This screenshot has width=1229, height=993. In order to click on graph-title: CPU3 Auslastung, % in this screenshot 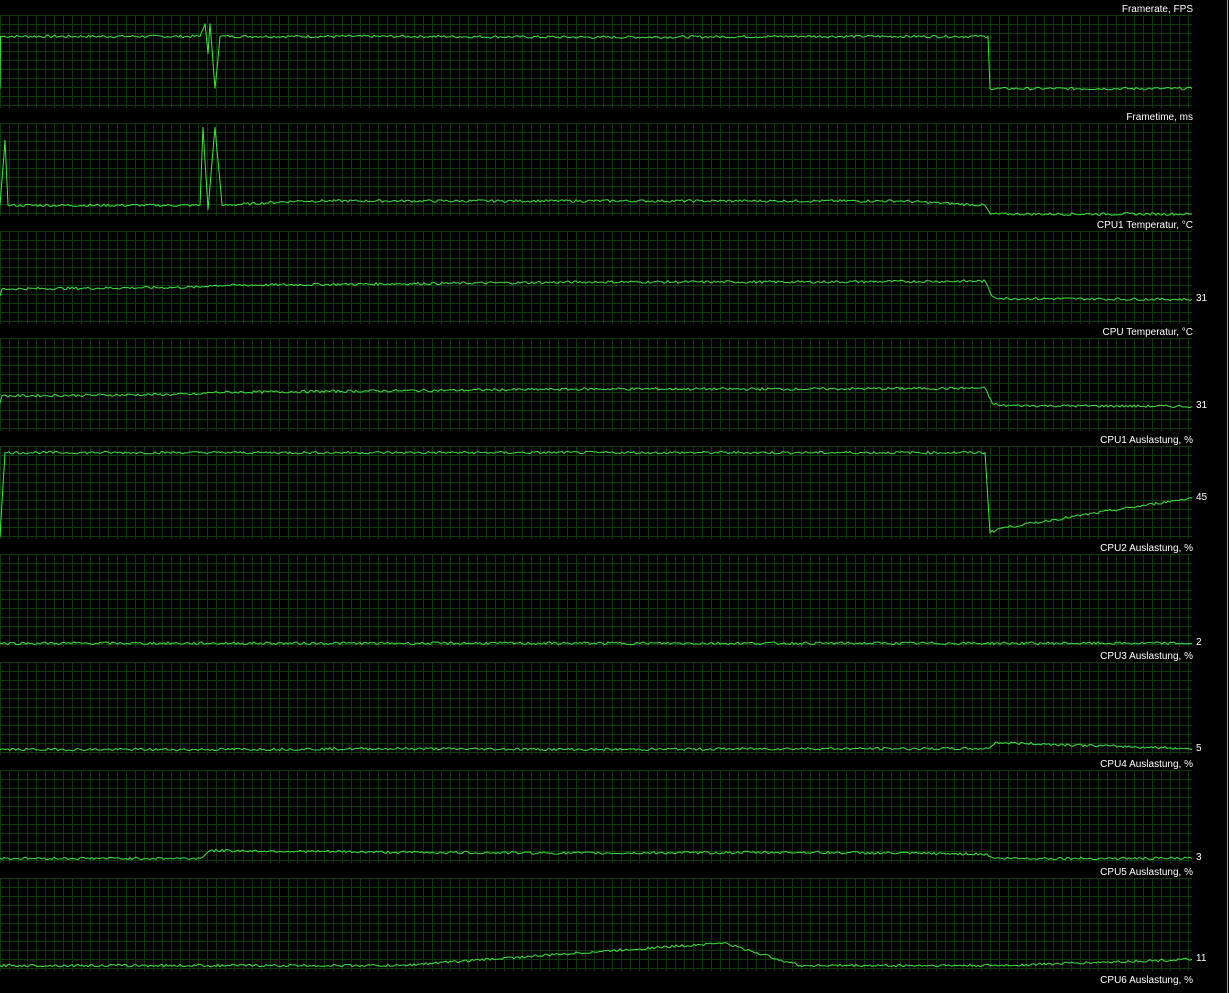, I will do `click(1146, 656)`.